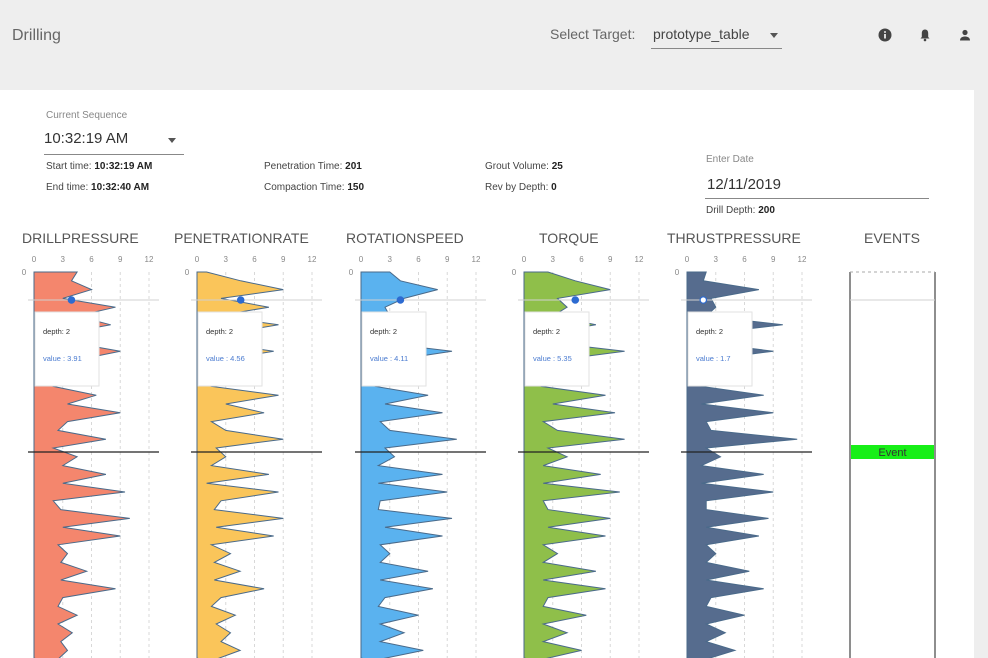 The width and height of the screenshot is (988, 658). Describe the element at coordinates (312, 259) in the screenshot. I see `penetrationrate-x-tick: 12` at that location.